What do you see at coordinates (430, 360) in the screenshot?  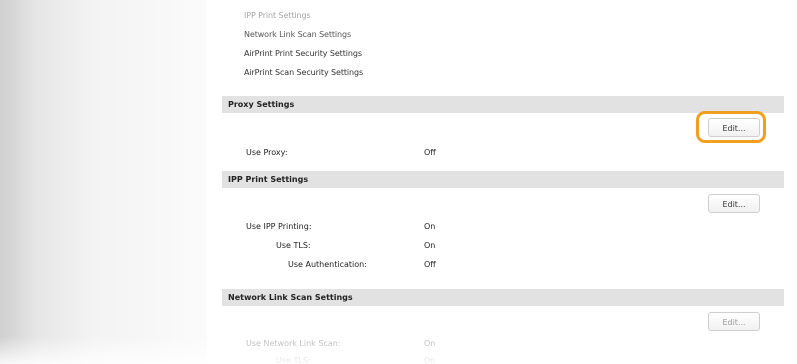 I see `nls-use-tls-value: On` at bounding box center [430, 360].